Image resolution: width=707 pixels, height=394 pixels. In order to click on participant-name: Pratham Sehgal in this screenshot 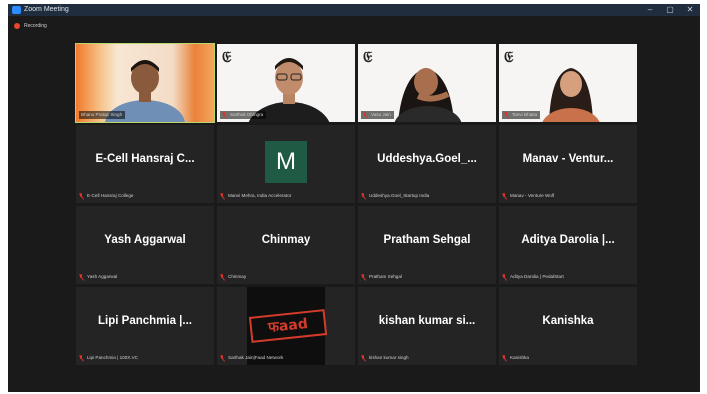, I will do `click(385, 276)`.